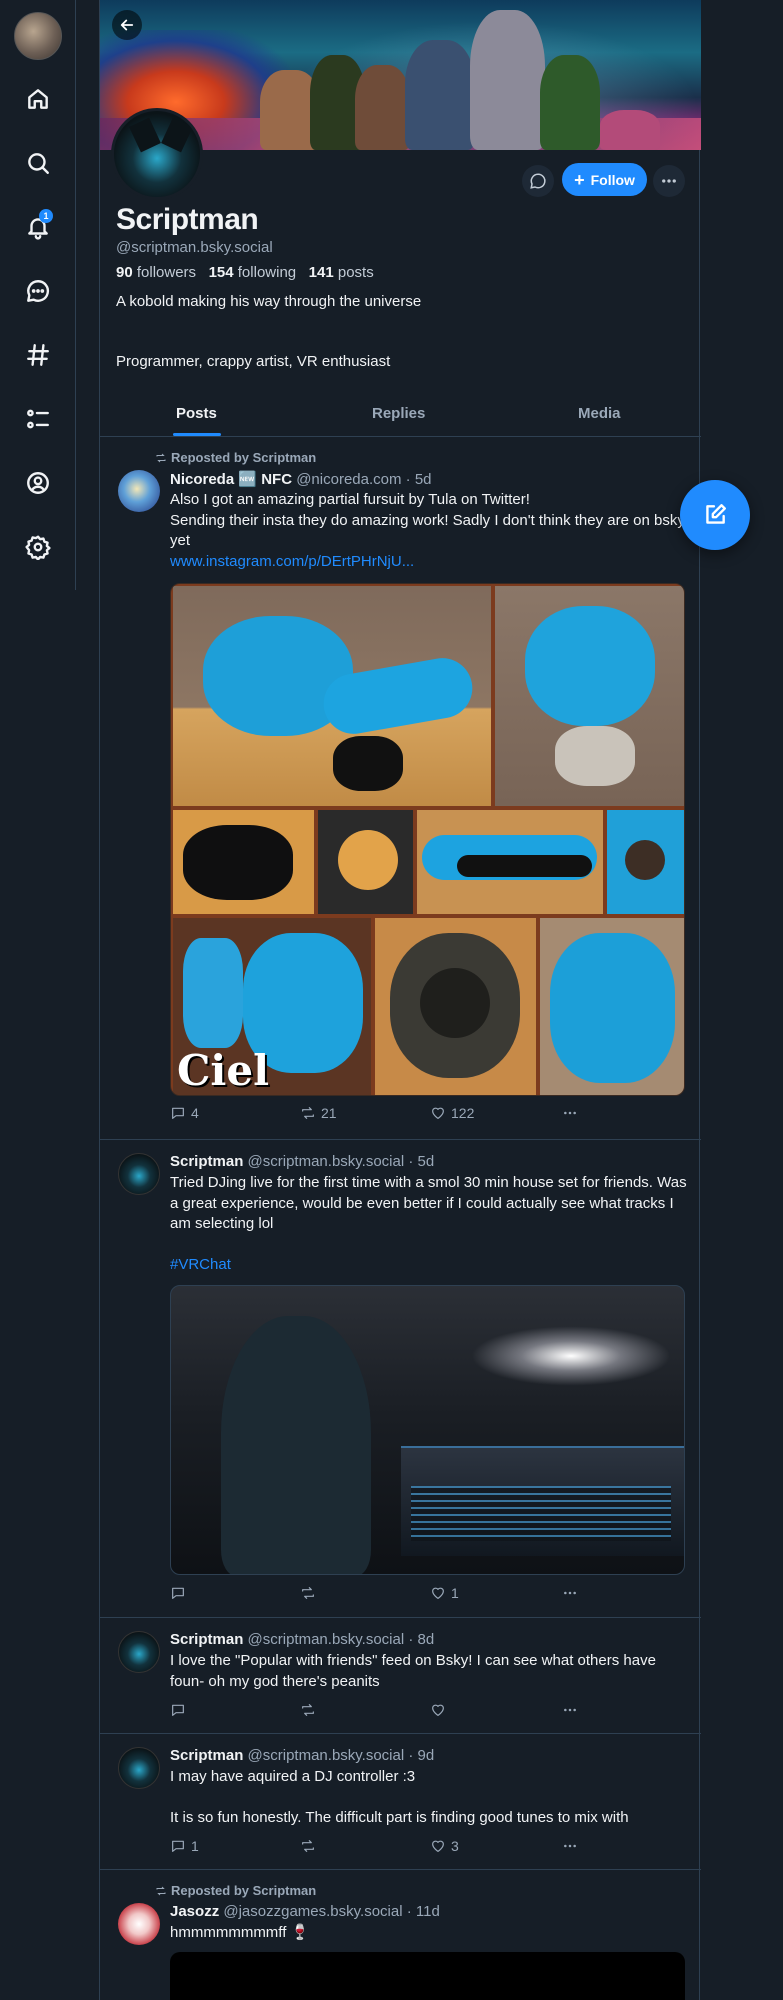  I want to click on tab-posts: Posts, so click(196, 413).